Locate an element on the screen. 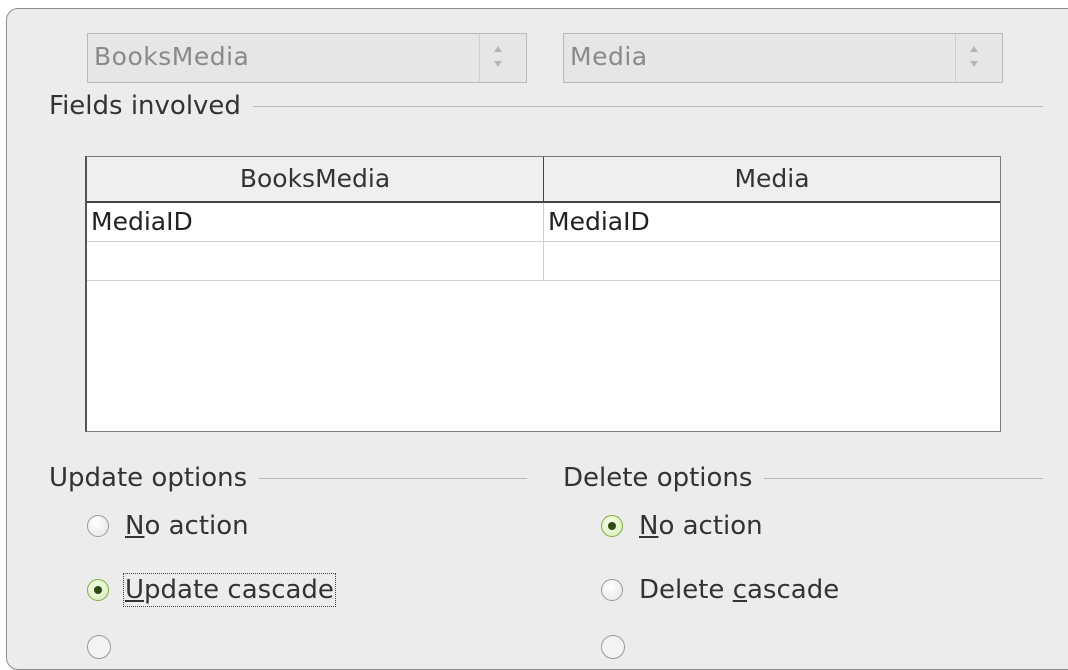 This screenshot has width=1068, height=670. left-table-value: BooksMedia is located at coordinates (172, 56).